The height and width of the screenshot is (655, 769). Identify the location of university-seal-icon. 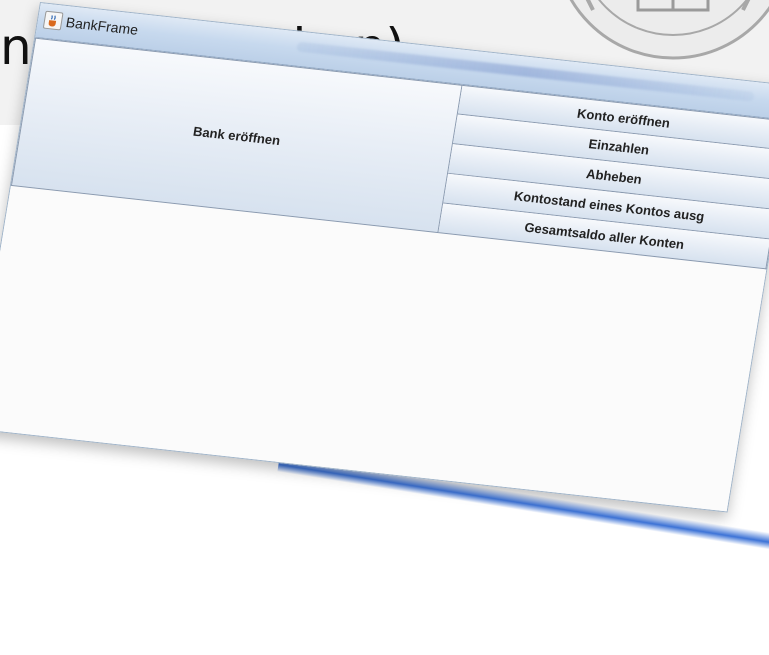
(669, 30).